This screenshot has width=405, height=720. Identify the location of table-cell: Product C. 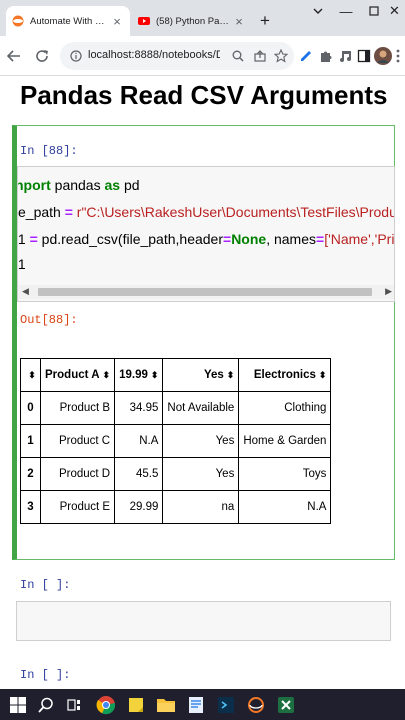
(77, 441).